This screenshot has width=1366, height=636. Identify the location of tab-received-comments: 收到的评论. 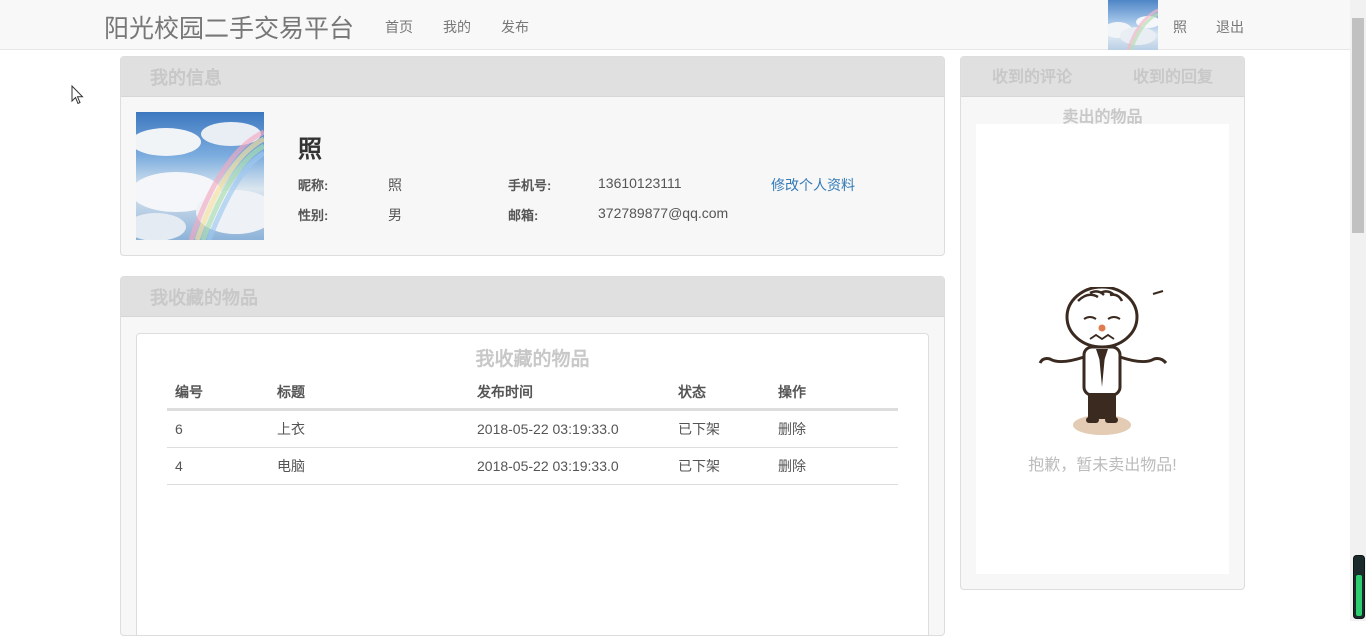
(1032, 75).